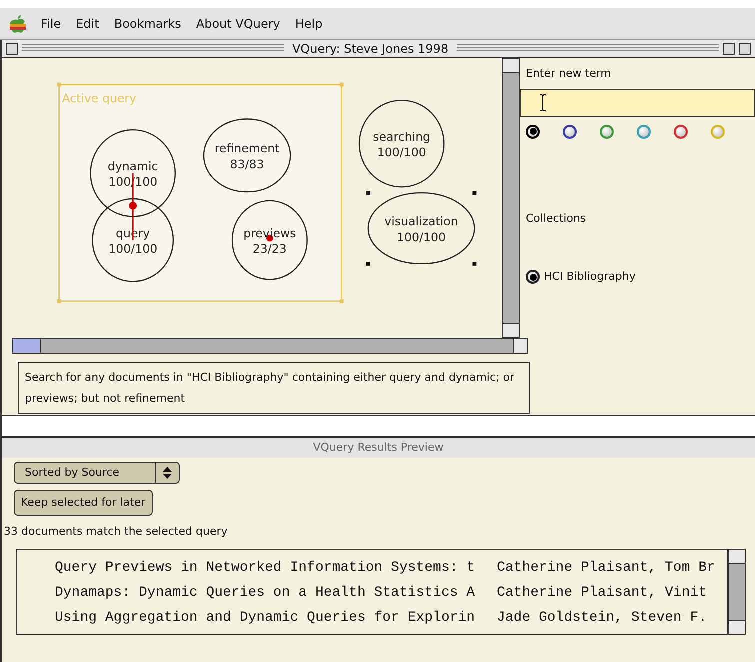 The image size is (755, 662). Describe the element at coordinates (12, 48) in the screenshot. I see `close-box` at that location.